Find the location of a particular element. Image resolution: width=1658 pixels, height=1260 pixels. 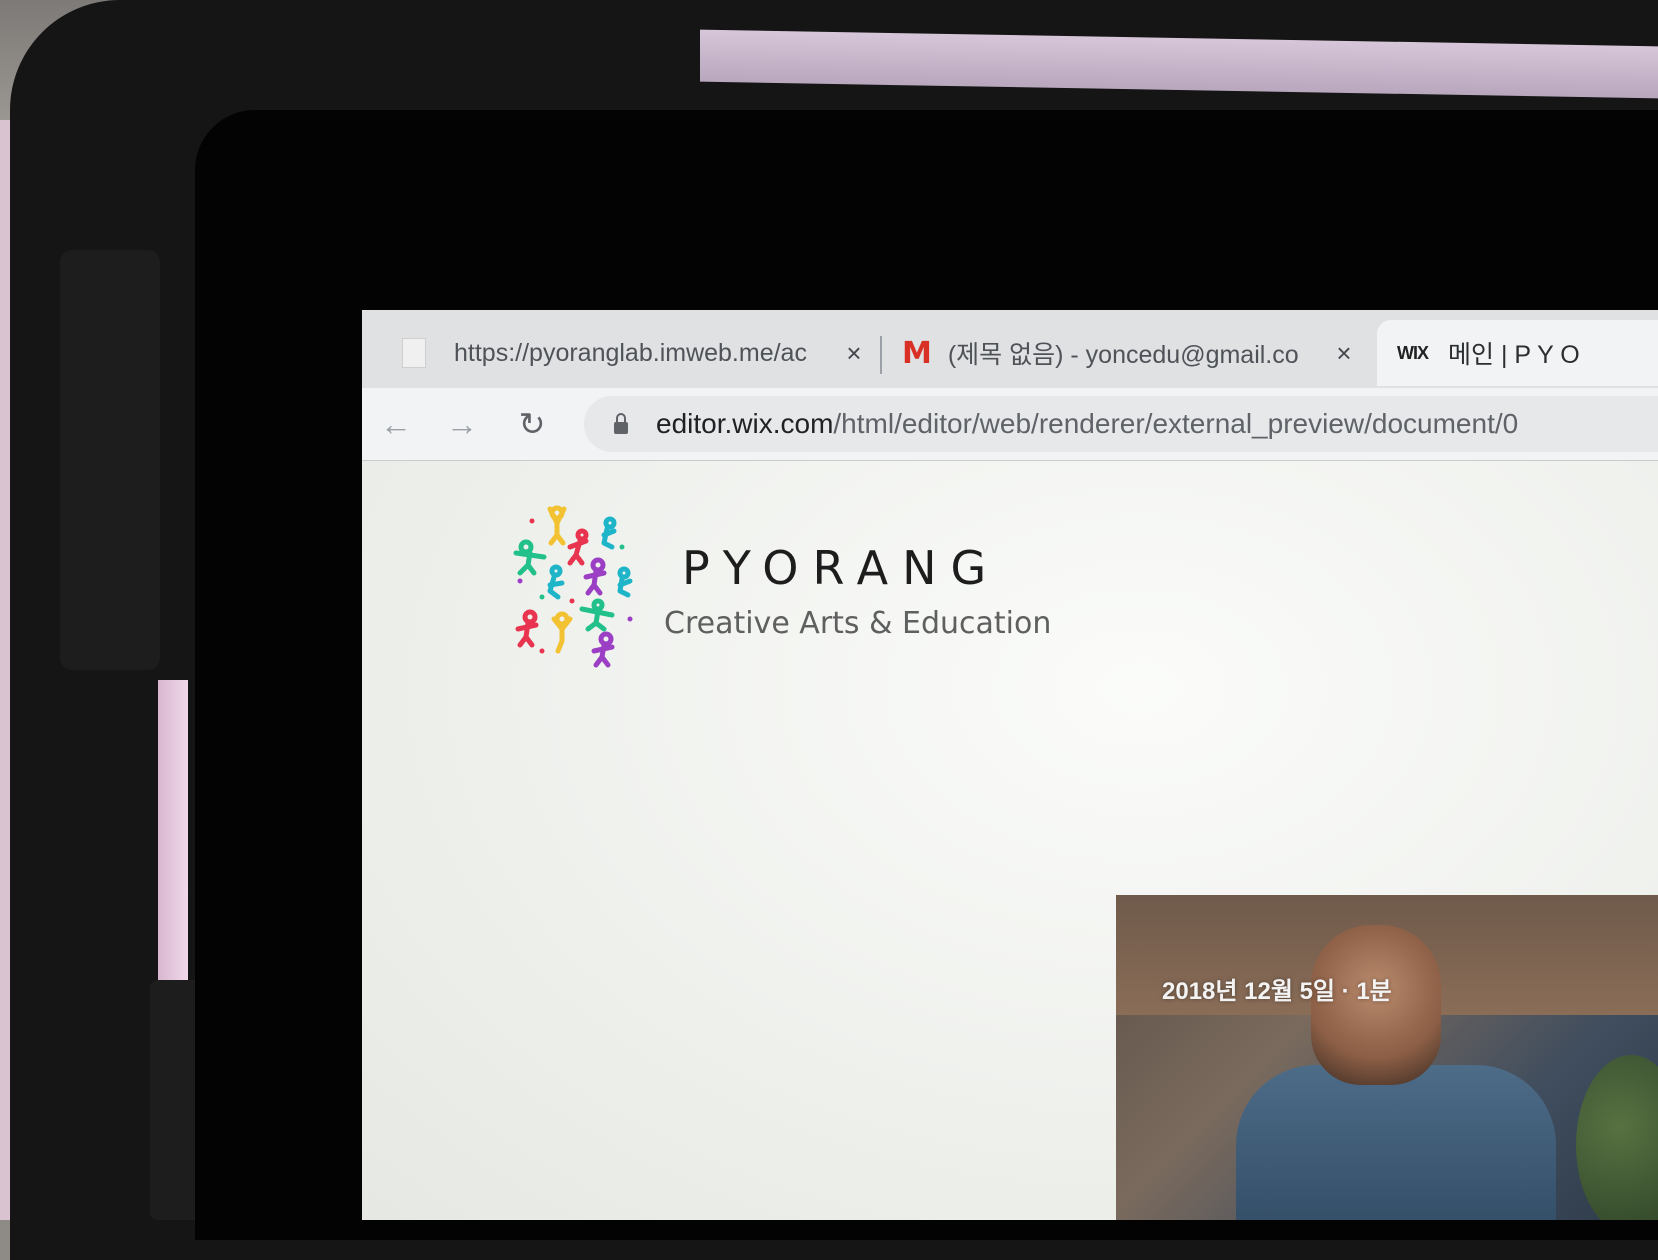

back-arrow-icon: ← is located at coordinates (396, 424).